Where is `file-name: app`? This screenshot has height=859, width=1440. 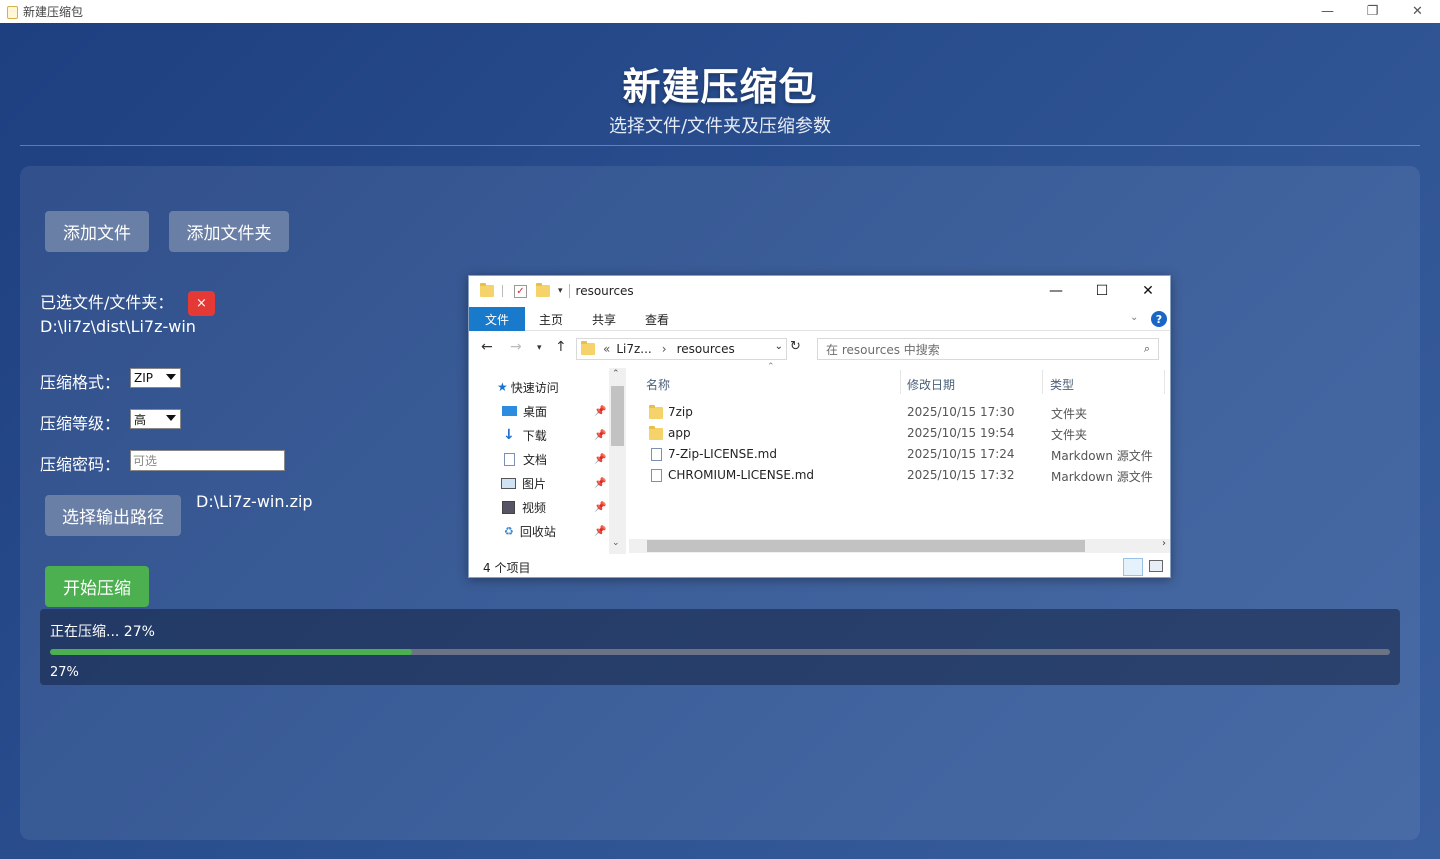
file-name: app is located at coordinates (679, 433).